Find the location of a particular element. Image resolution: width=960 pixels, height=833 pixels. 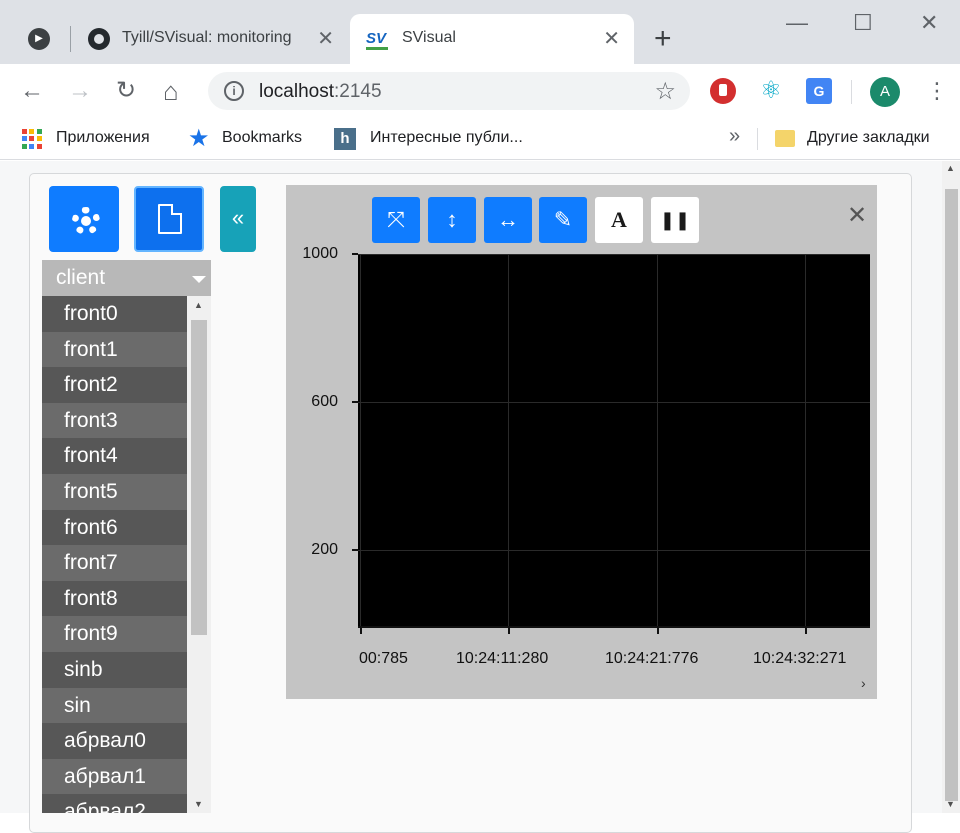

vertical-resize-button: ↕ is located at coordinates (452, 220).